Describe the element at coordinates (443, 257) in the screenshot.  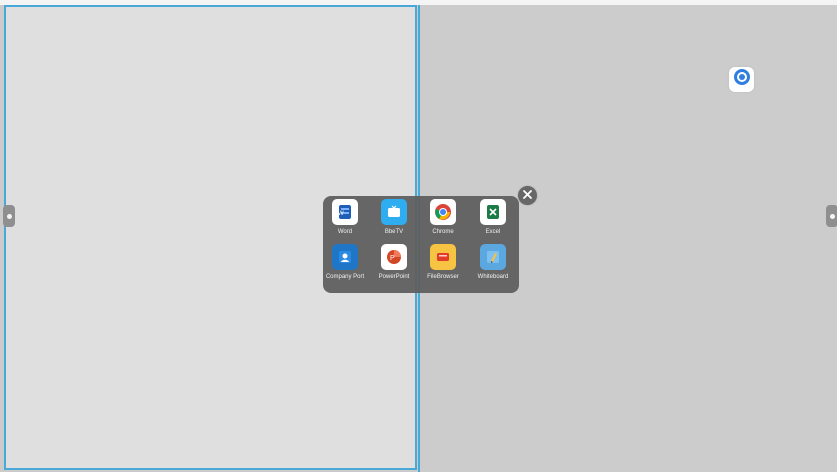
I see `folder-icon` at that location.